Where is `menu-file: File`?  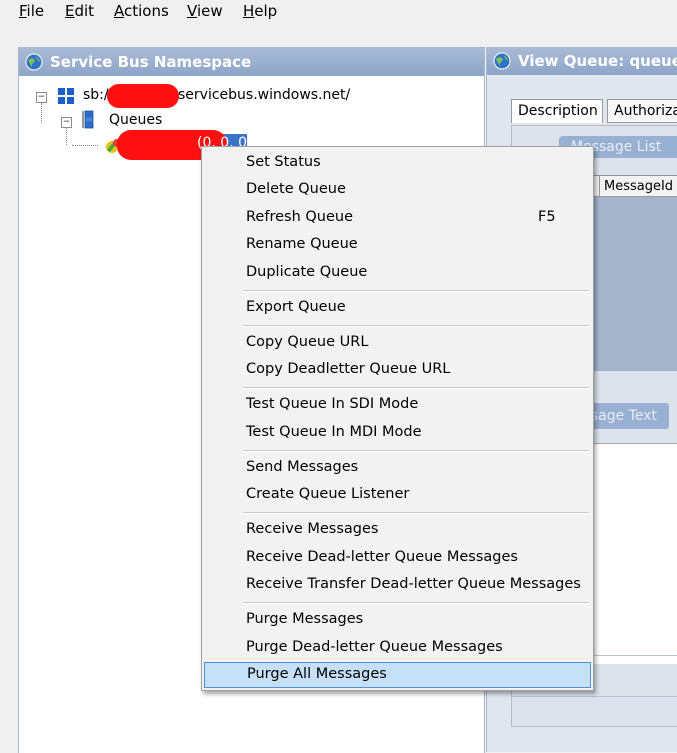 menu-file: File is located at coordinates (31, 11).